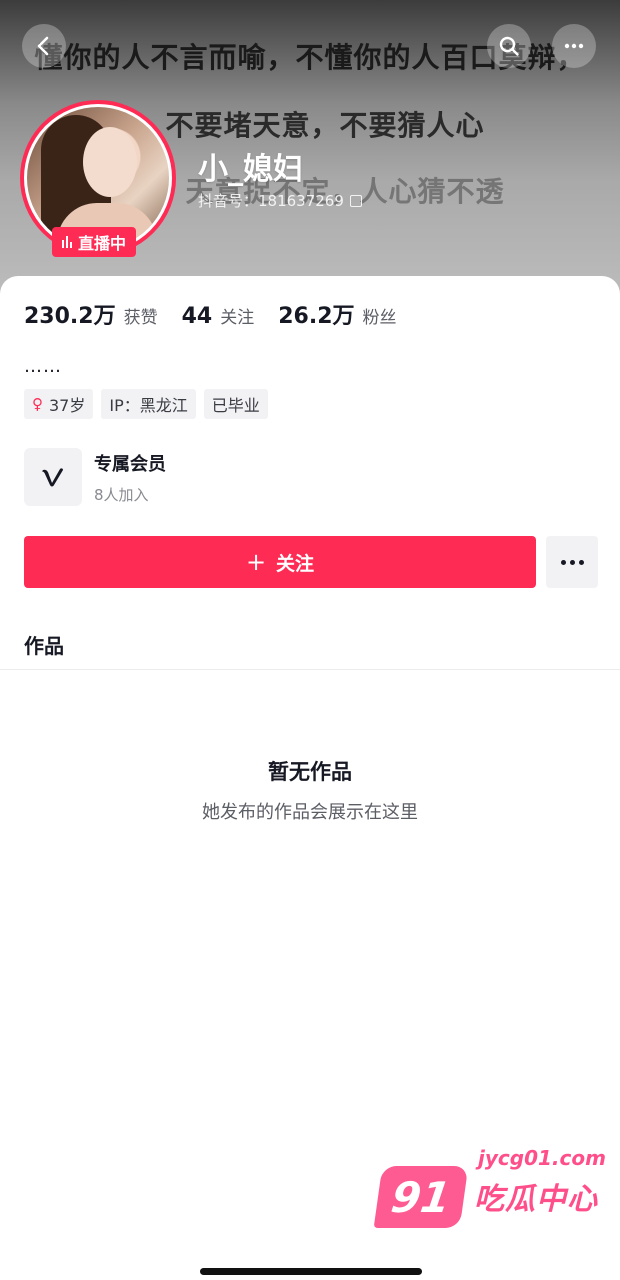 Image resolution: width=620 pixels, height=1280 pixels. I want to click on profile-tags: ♀ 37岁 IP：黑龙江 已毕业, so click(146, 404).